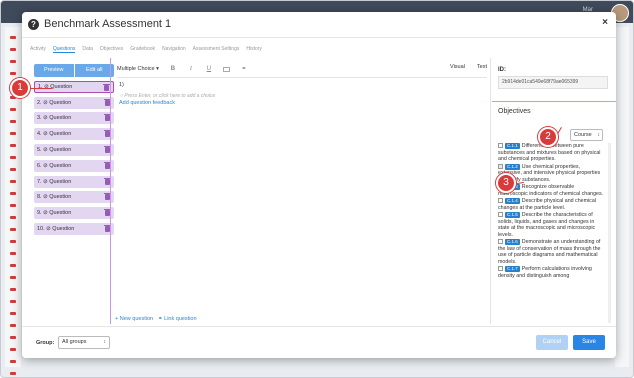  I want to click on course-select: Course, so click(586, 135).